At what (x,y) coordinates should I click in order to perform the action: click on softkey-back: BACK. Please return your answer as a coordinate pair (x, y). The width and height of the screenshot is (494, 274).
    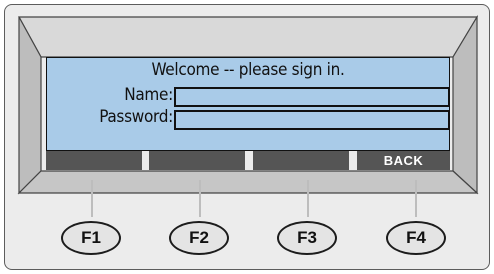
    Looking at the image, I should click on (403, 160).